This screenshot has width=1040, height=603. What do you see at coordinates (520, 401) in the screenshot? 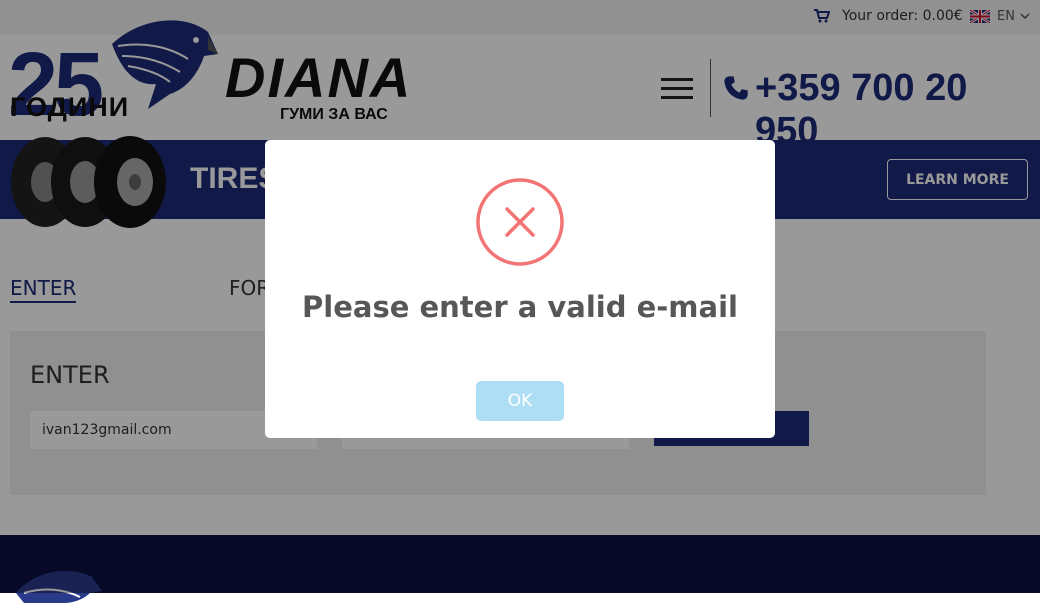
I see `ok-button: OK` at bounding box center [520, 401].